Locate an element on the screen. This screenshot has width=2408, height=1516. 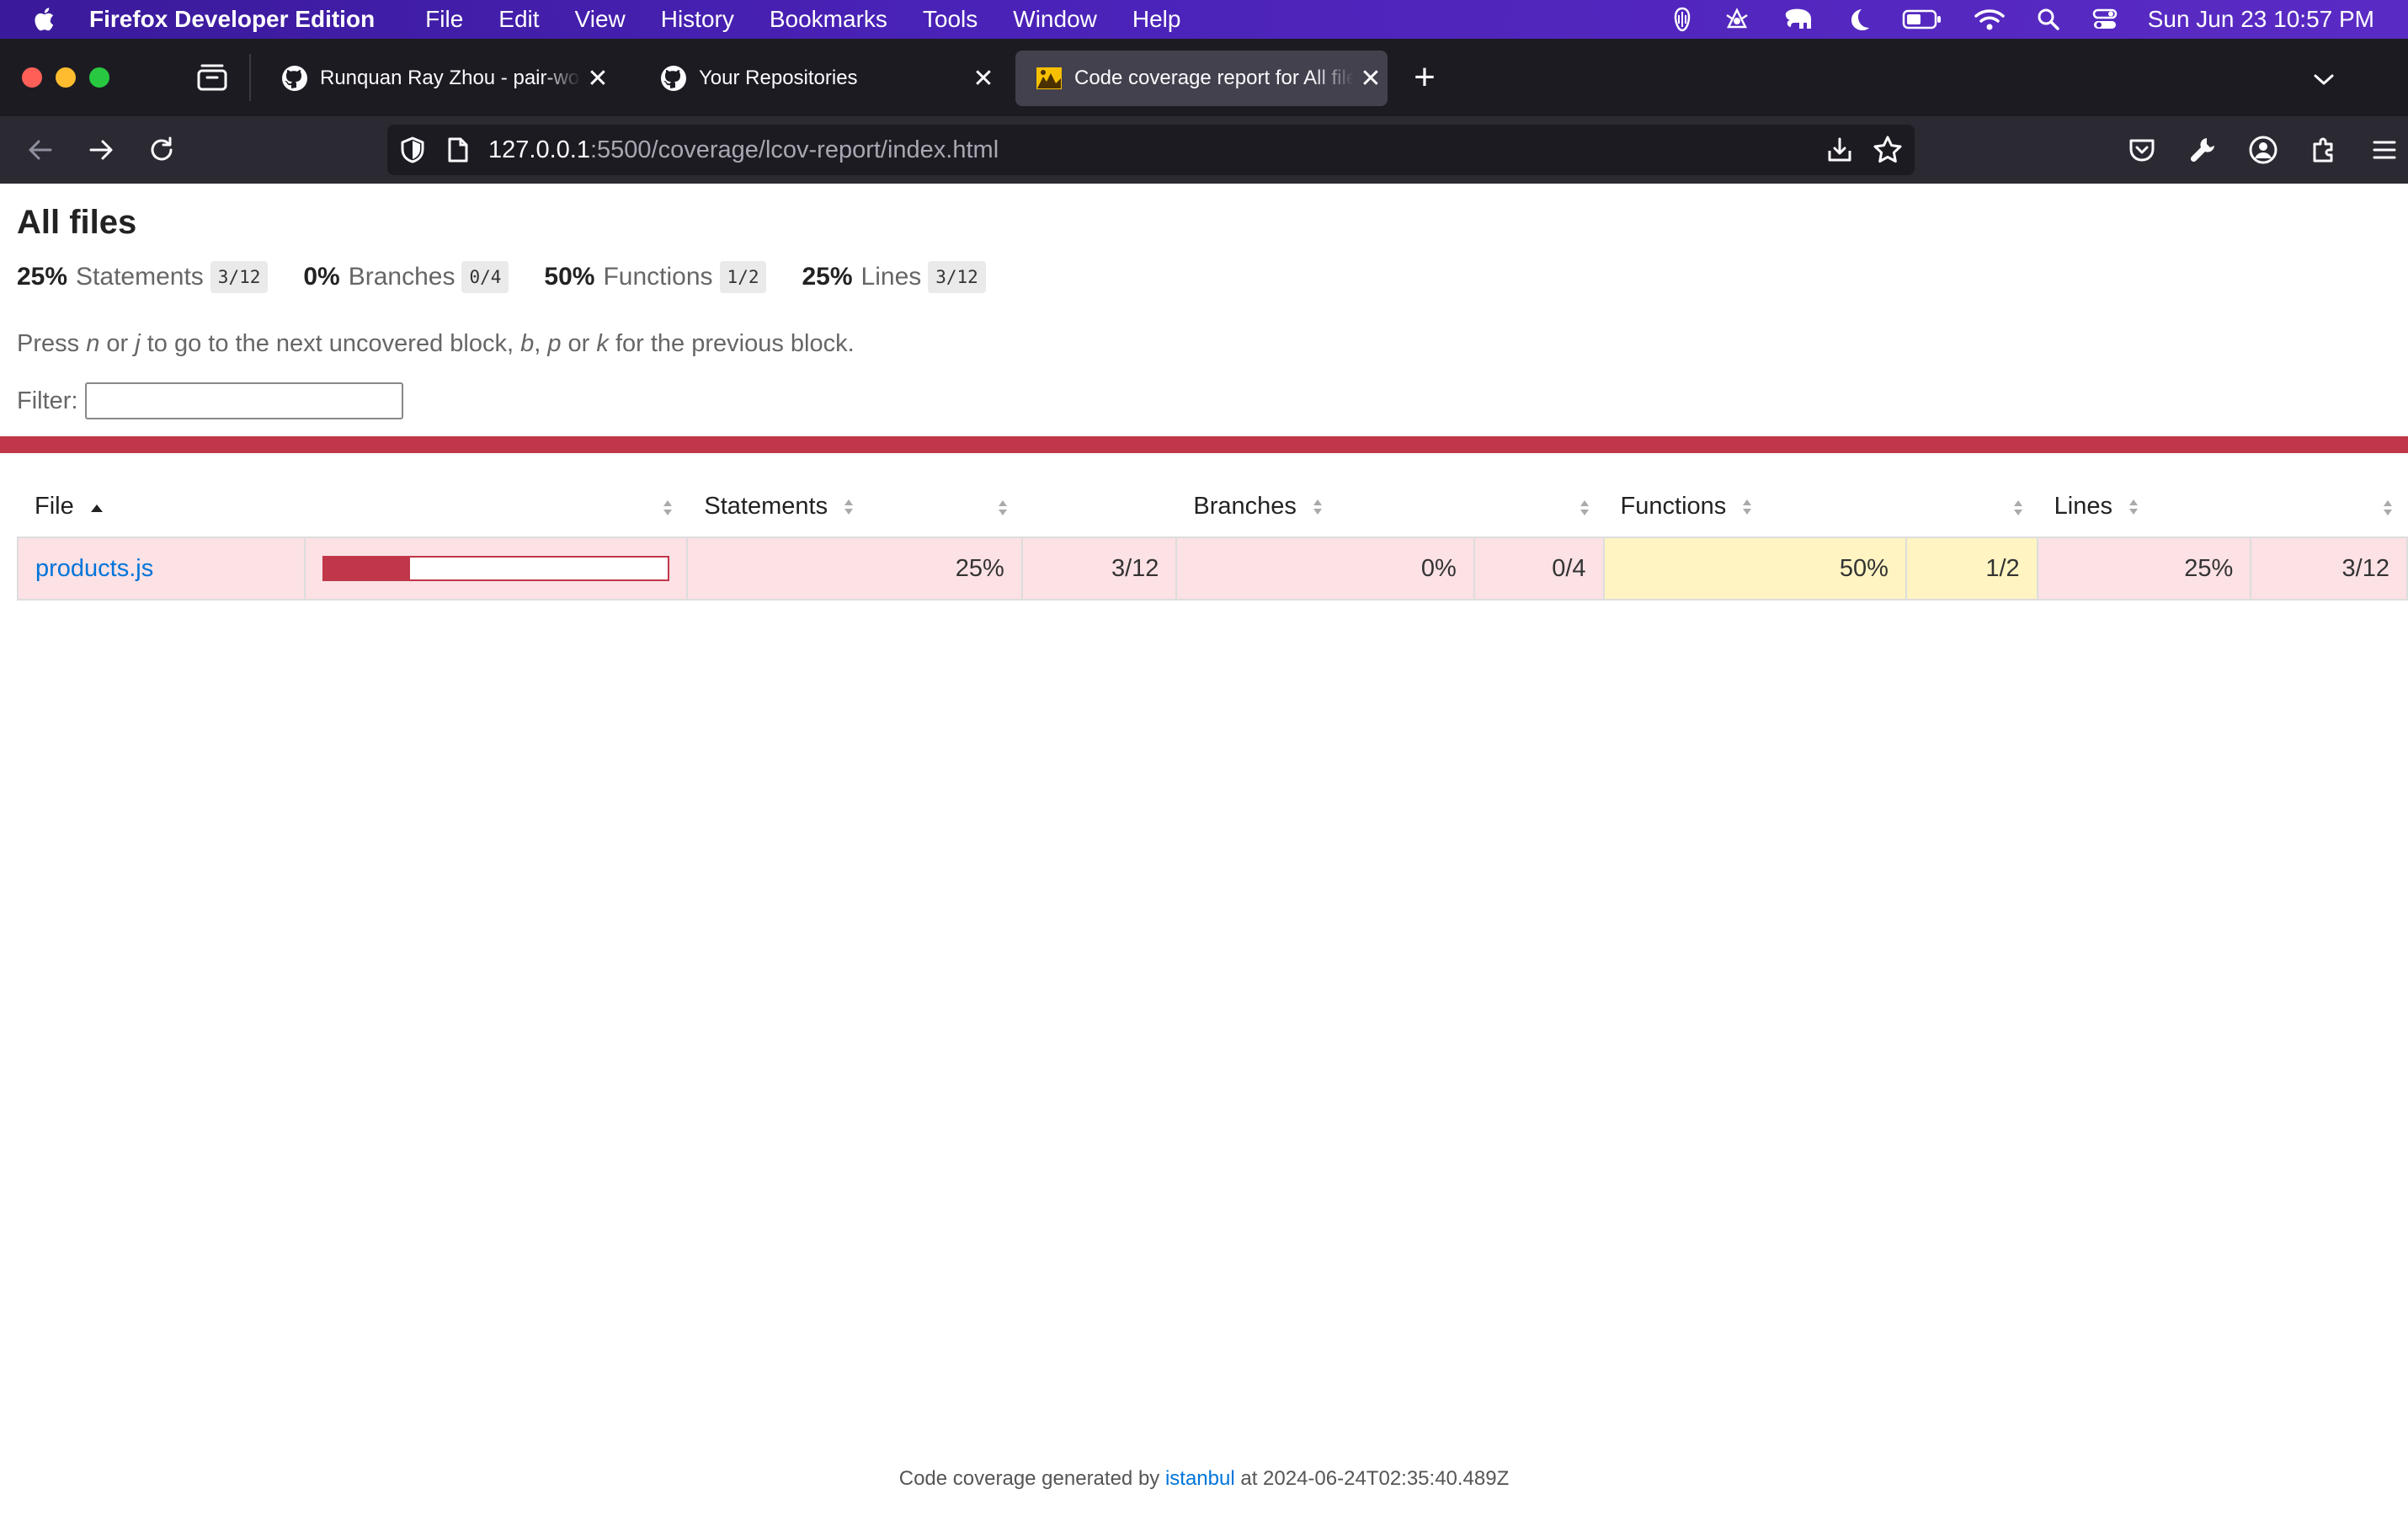
bookmark-star-icon is located at coordinates (1888, 150).